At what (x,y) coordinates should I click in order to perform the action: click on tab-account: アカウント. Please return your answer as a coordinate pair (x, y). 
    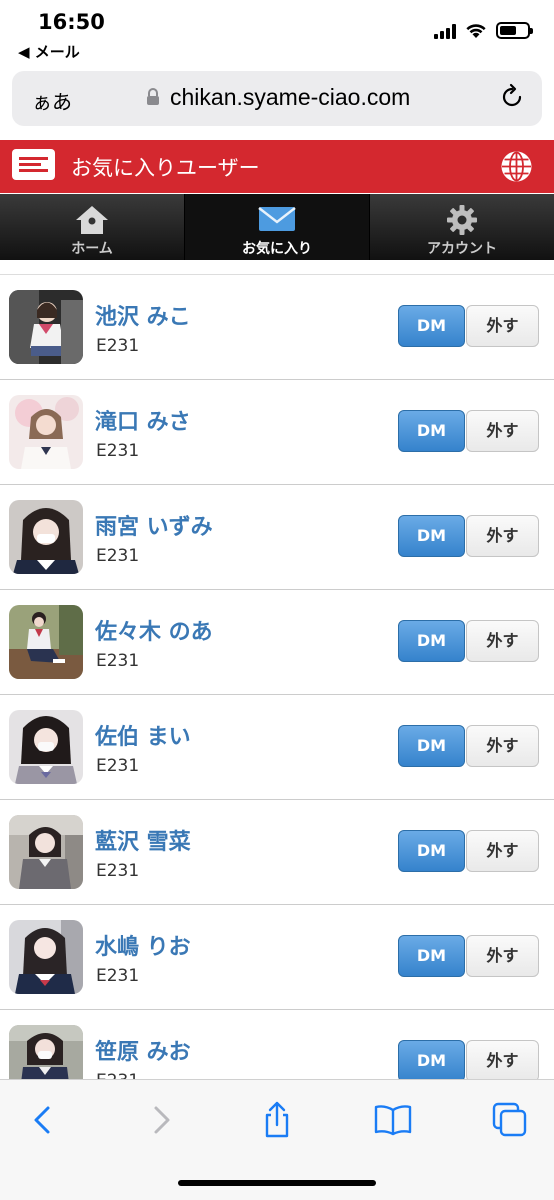
    Looking at the image, I should click on (462, 227).